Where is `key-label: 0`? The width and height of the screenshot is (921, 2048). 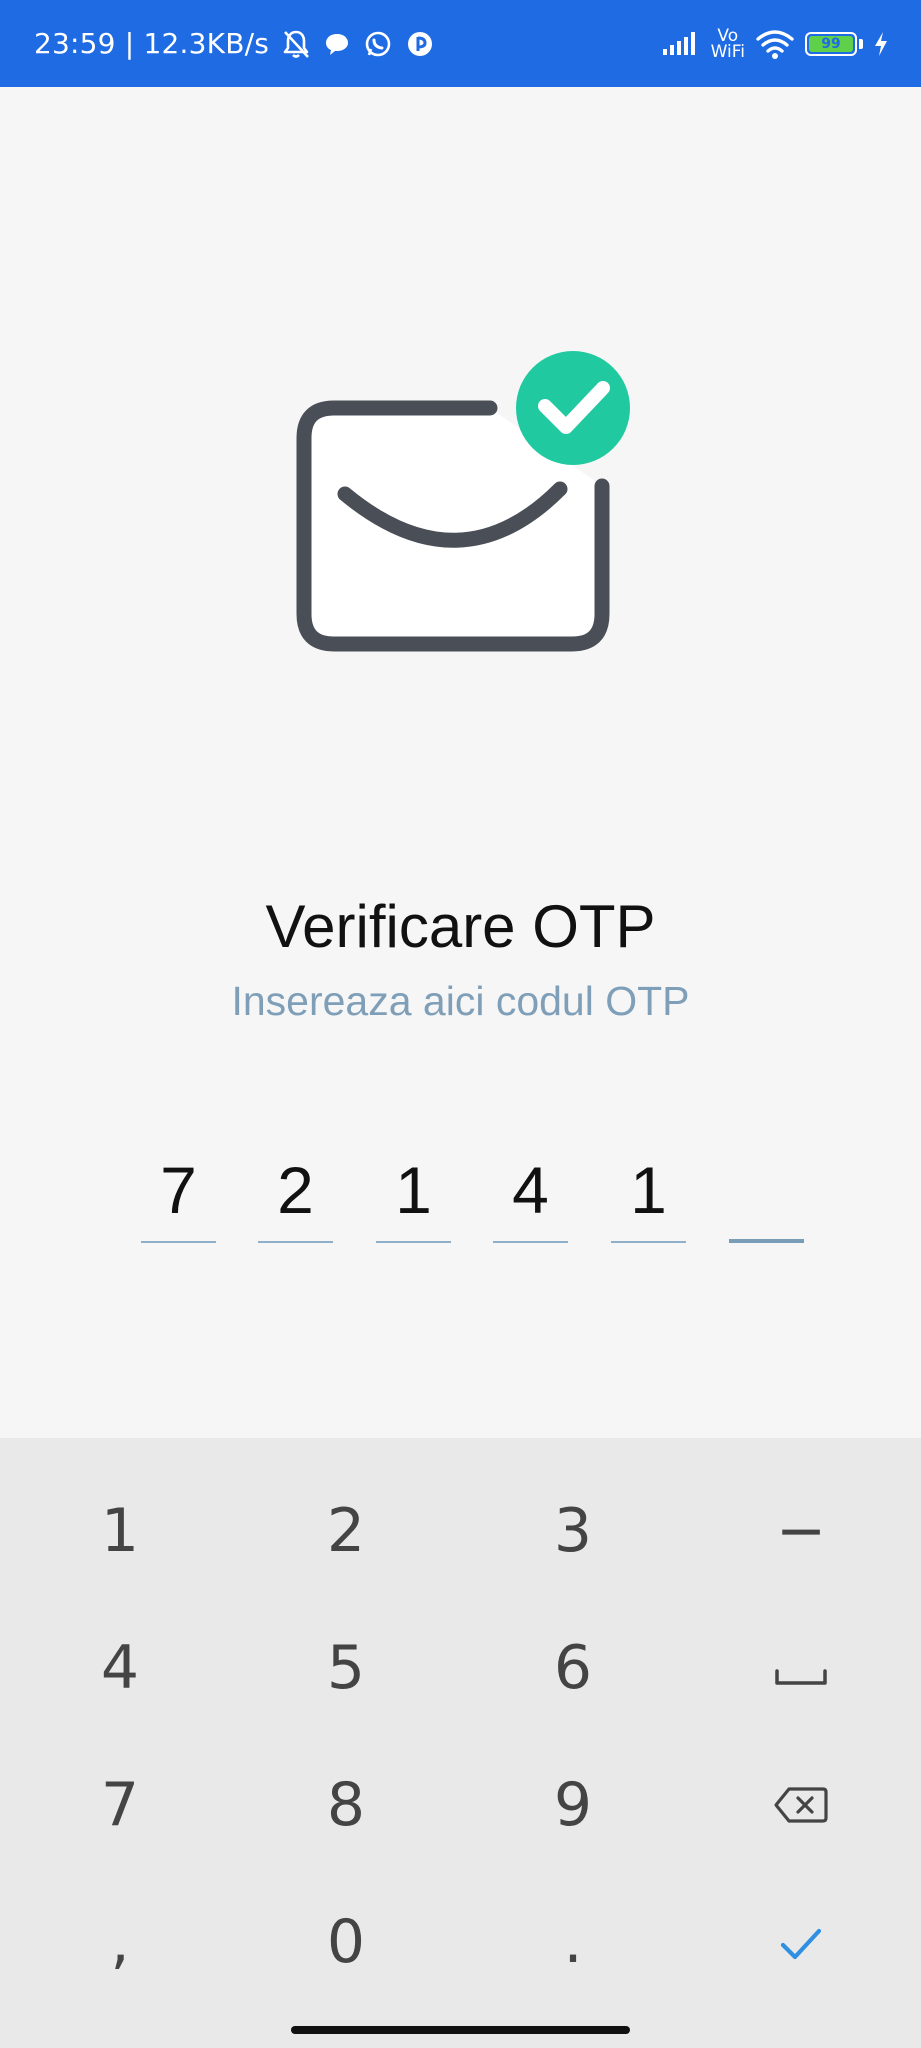 key-label: 0 is located at coordinates (346, 1941).